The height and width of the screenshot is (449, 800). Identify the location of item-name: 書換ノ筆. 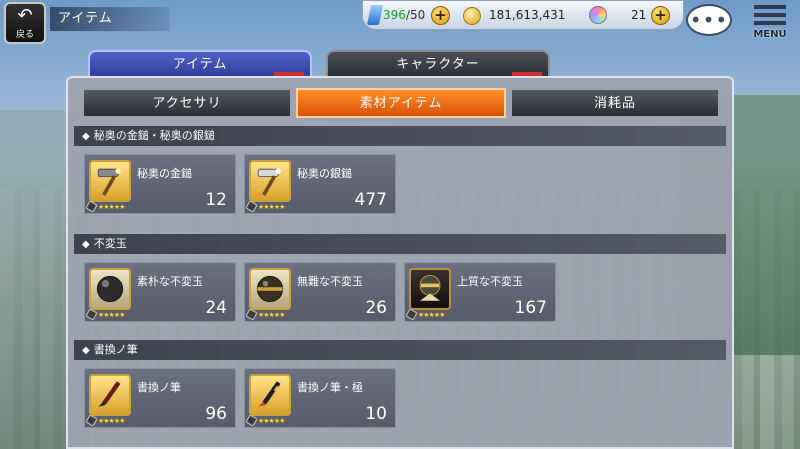
(159, 387).